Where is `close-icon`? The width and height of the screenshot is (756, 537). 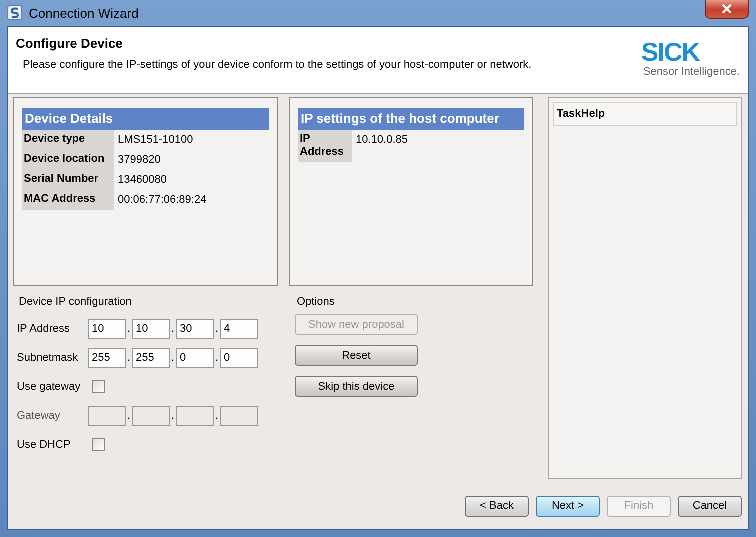 close-icon is located at coordinates (727, 9).